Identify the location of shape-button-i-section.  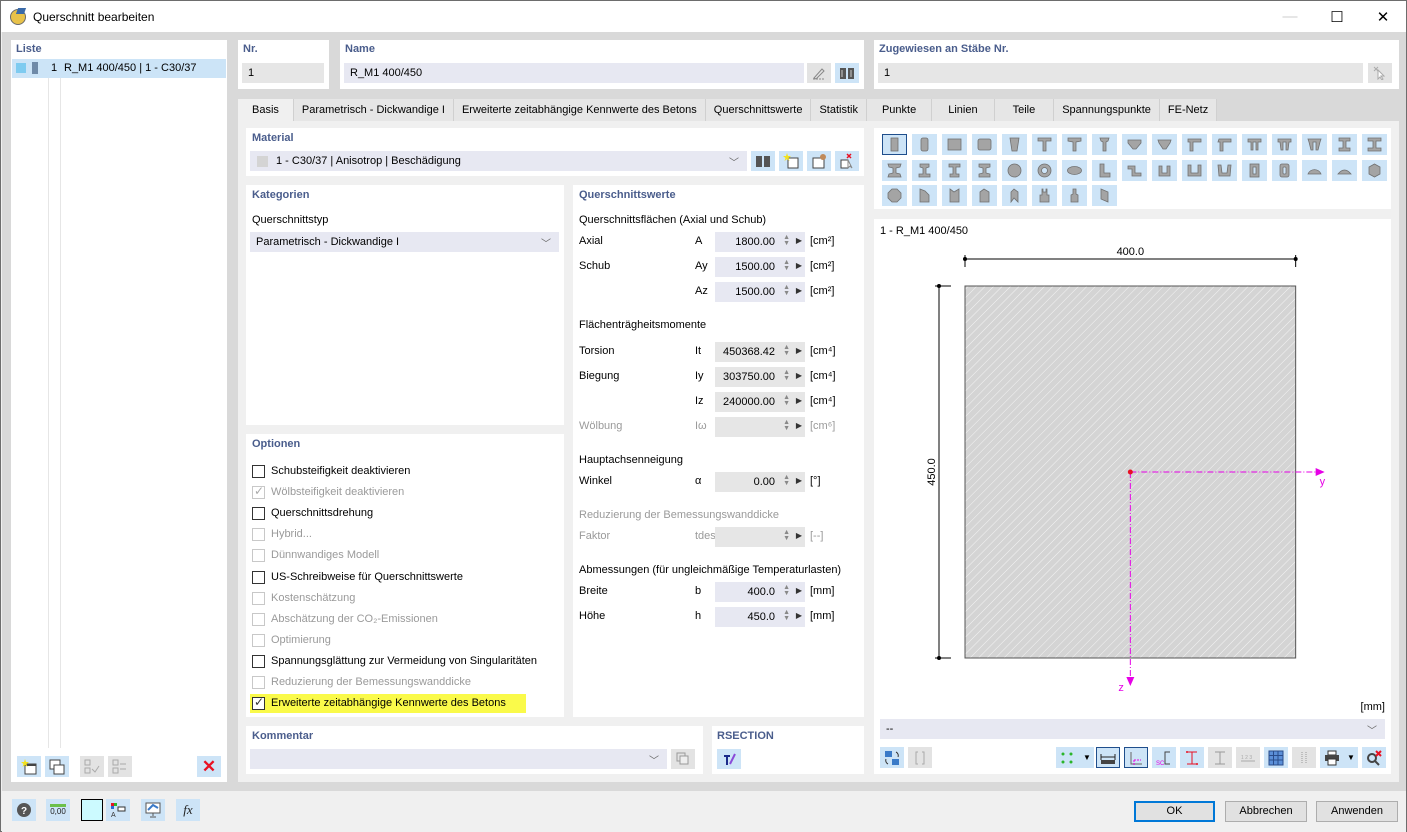
(1344, 144).